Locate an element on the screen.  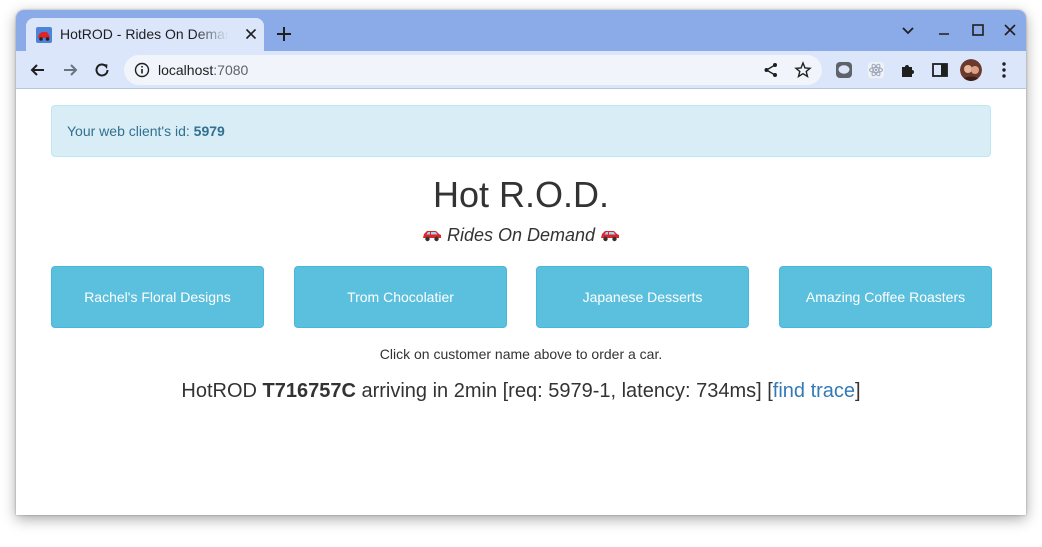
browser-toolbar: localhost:7080 is located at coordinates (521, 70).